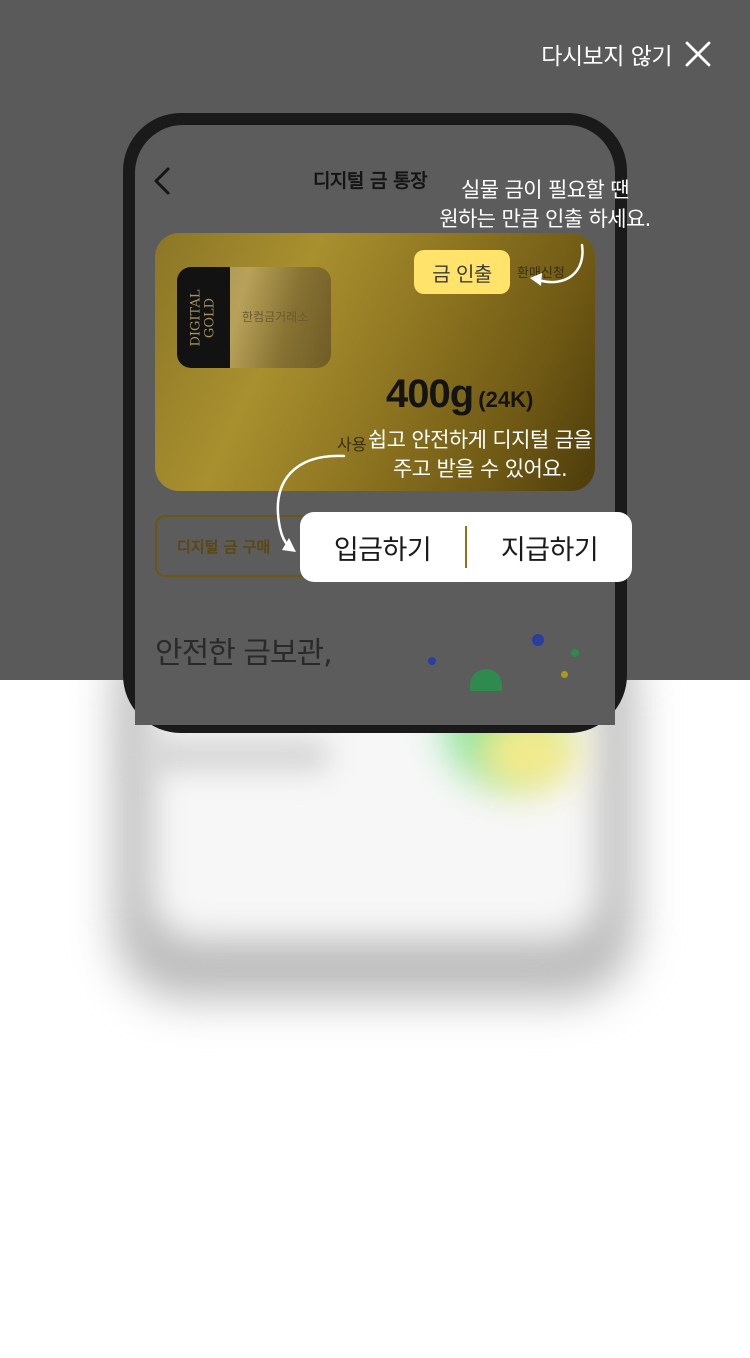 This screenshot has height=1358, width=750. Describe the element at coordinates (557, 264) in the screenshot. I see `curved-arrow-icon` at that location.